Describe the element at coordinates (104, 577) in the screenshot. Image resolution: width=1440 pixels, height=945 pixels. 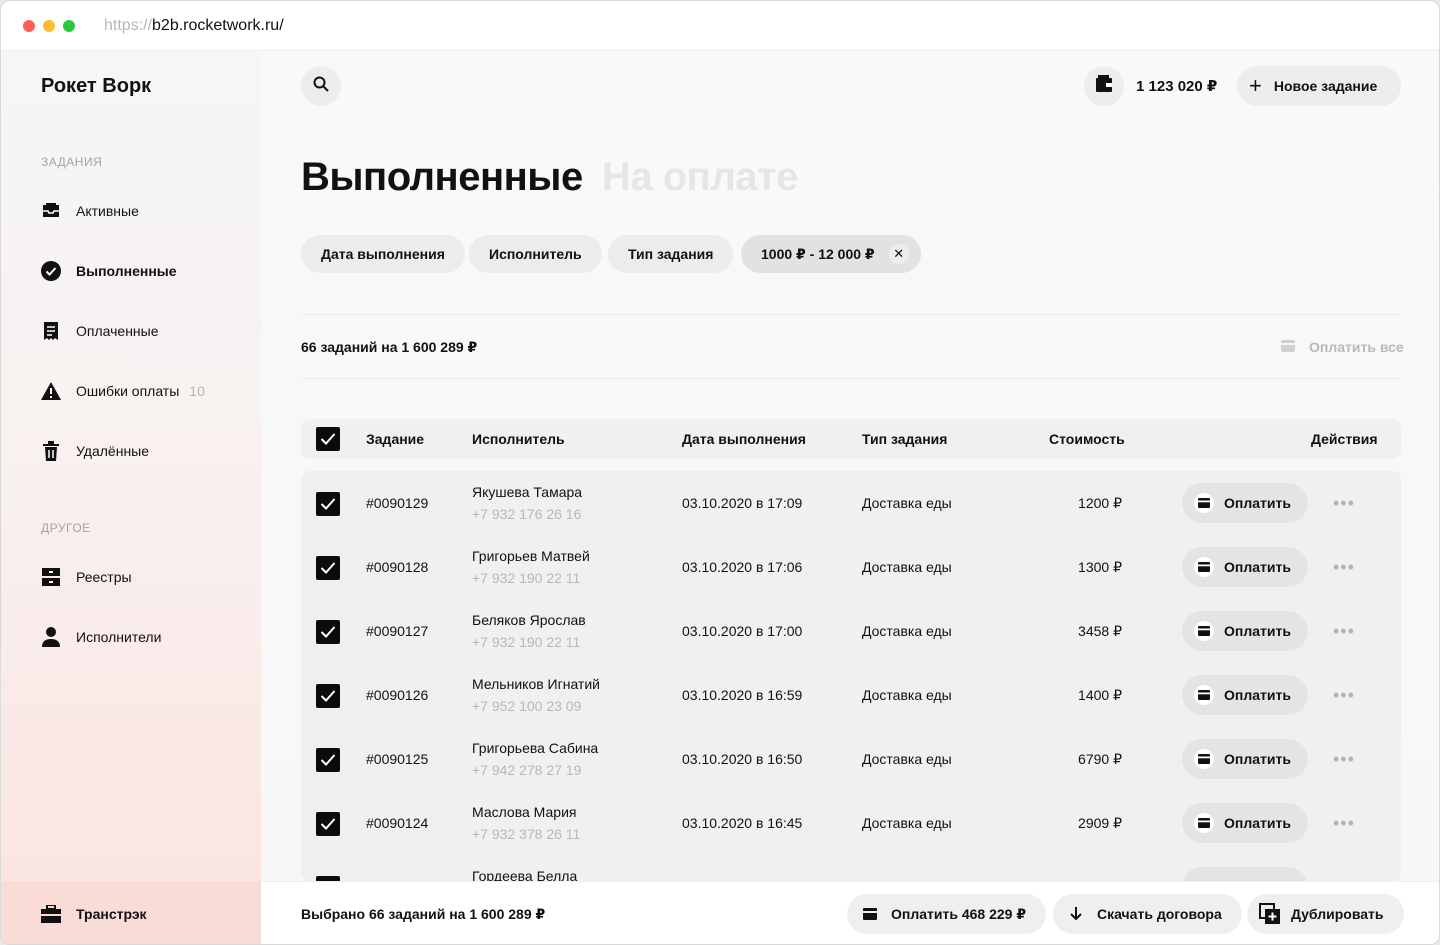
I see `sidebar-item-label: Реестры` at that location.